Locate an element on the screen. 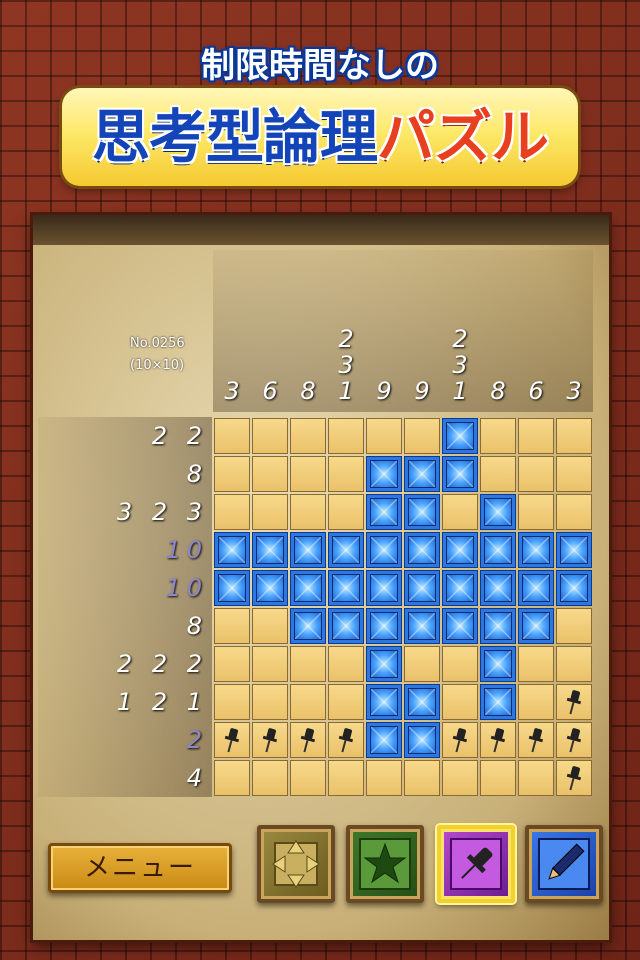 Image resolution: width=640 pixels, height=960 pixels. pencil-tool-button is located at coordinates (564, 864).